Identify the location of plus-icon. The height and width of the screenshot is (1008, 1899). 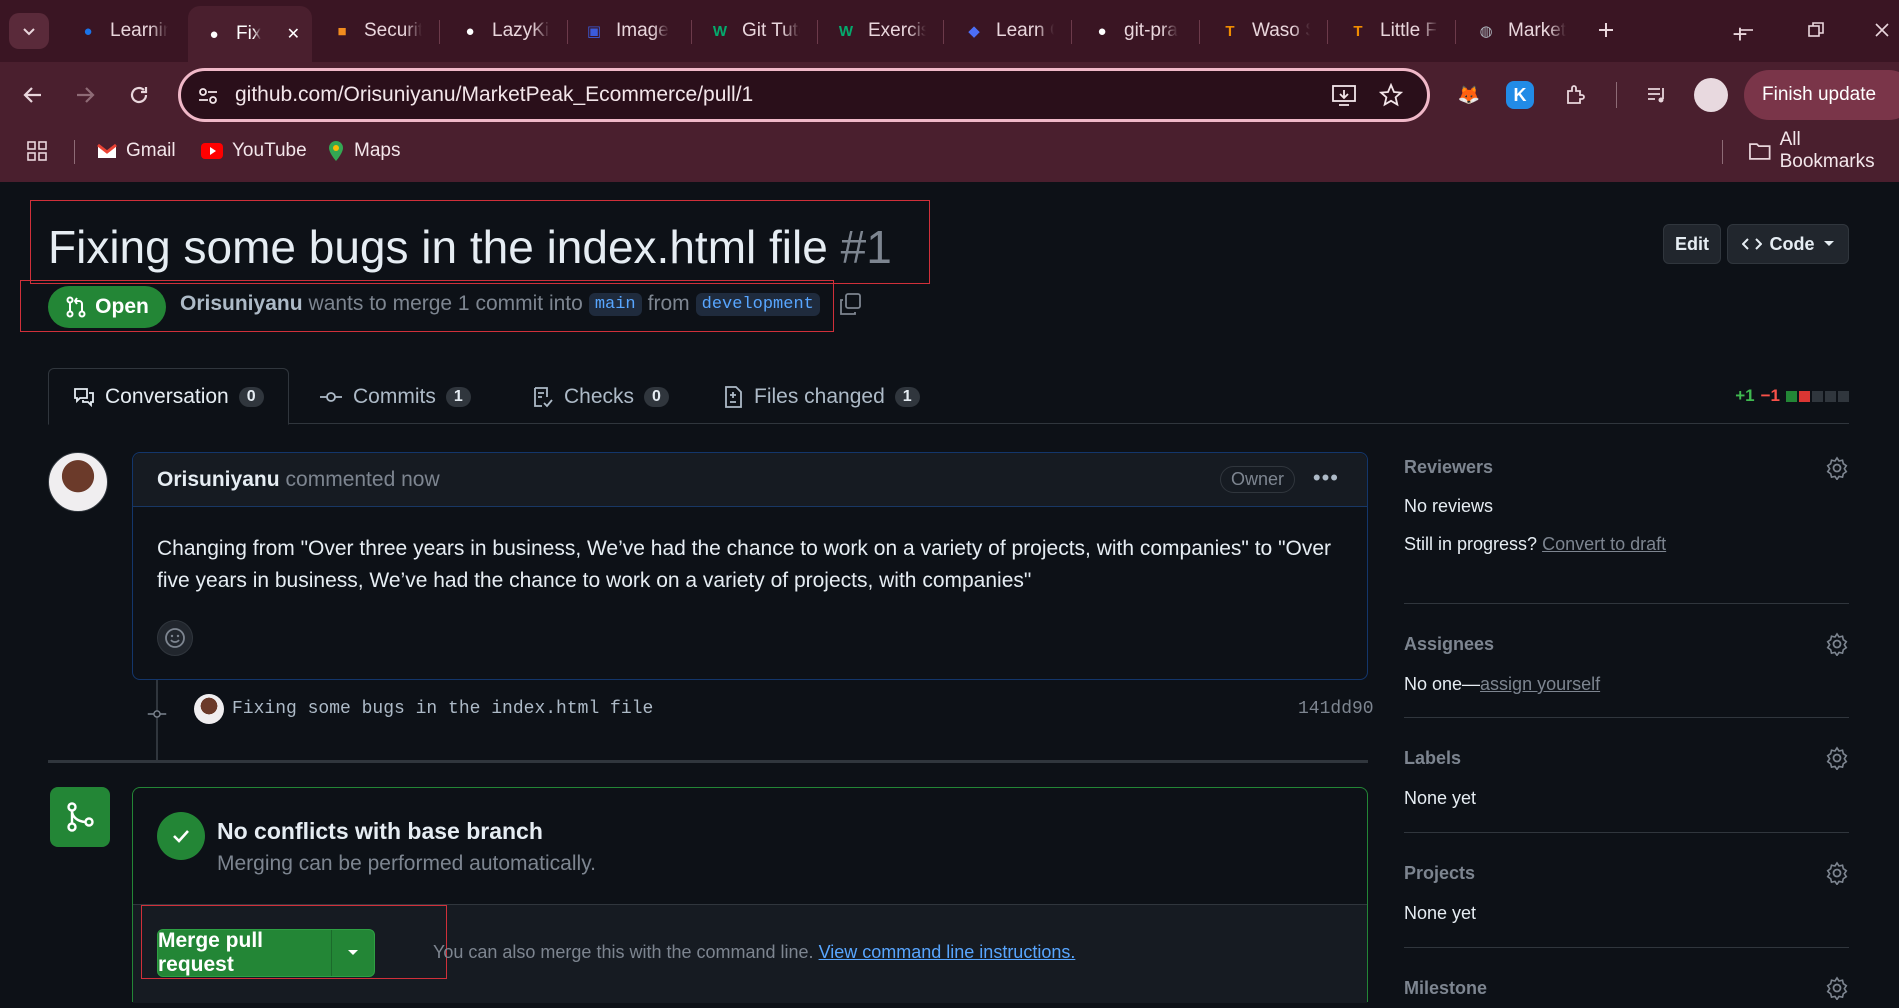
(1606, 30).